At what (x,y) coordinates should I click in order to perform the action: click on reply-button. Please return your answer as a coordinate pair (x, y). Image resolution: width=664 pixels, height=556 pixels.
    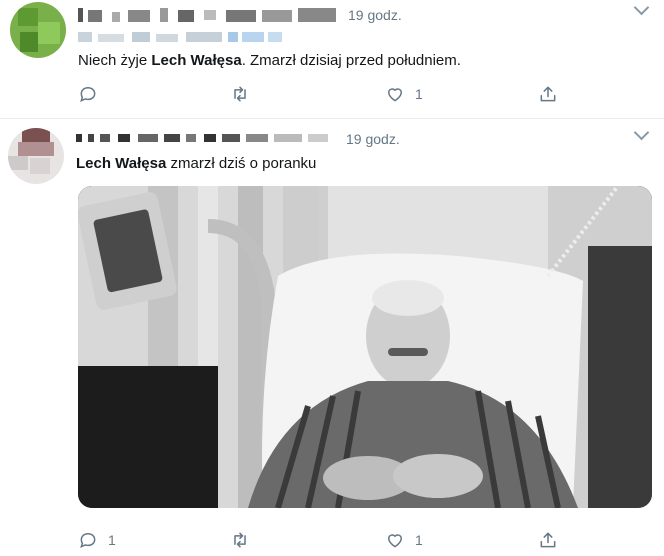
    Looking at the image, I should click on (88, 94).